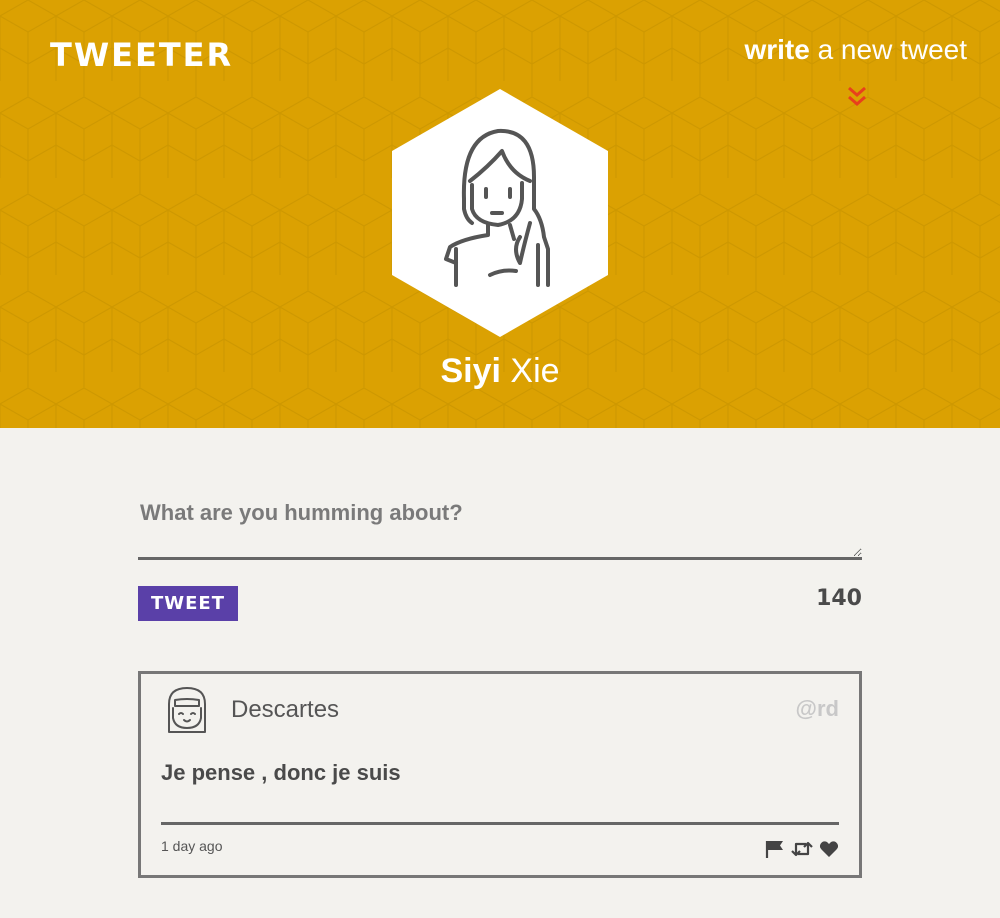  I want to click on flag-icon, so click(775, 851).